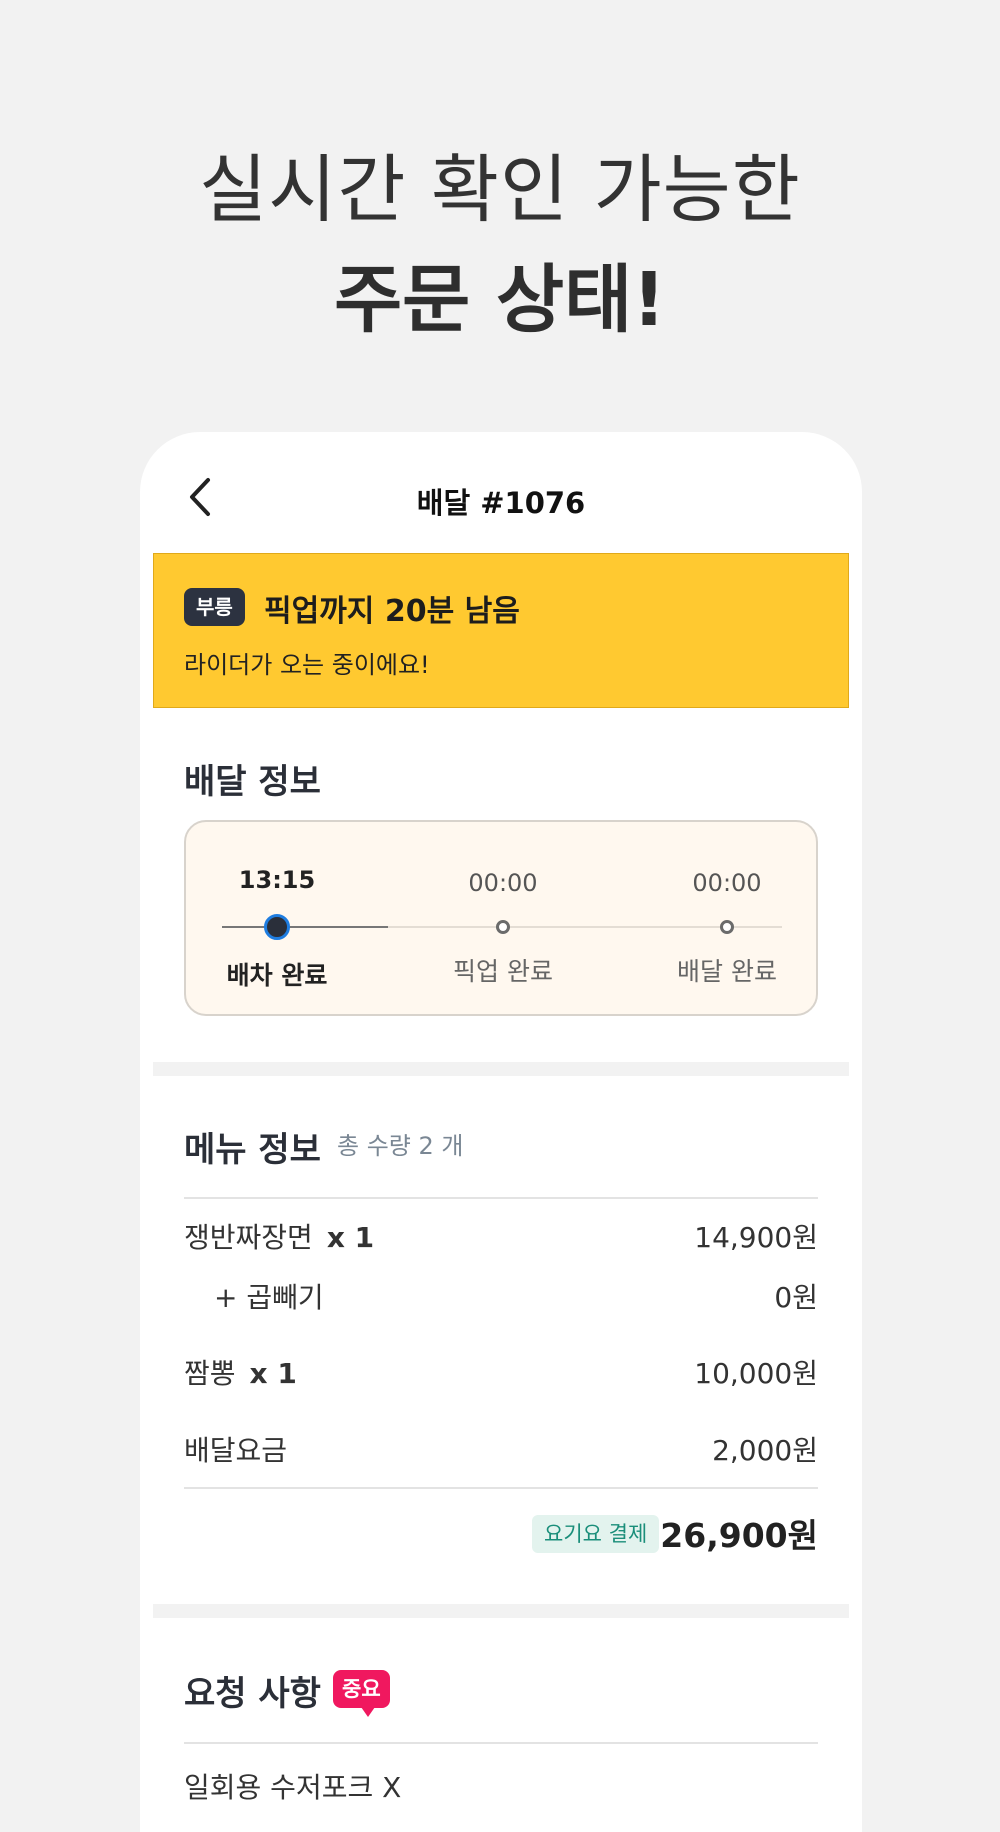 This screenshot has width=1000, height=1832. Describe the element at coordinates (305, 927) in the screenshot. I see `timeline-progress-line` at that location.